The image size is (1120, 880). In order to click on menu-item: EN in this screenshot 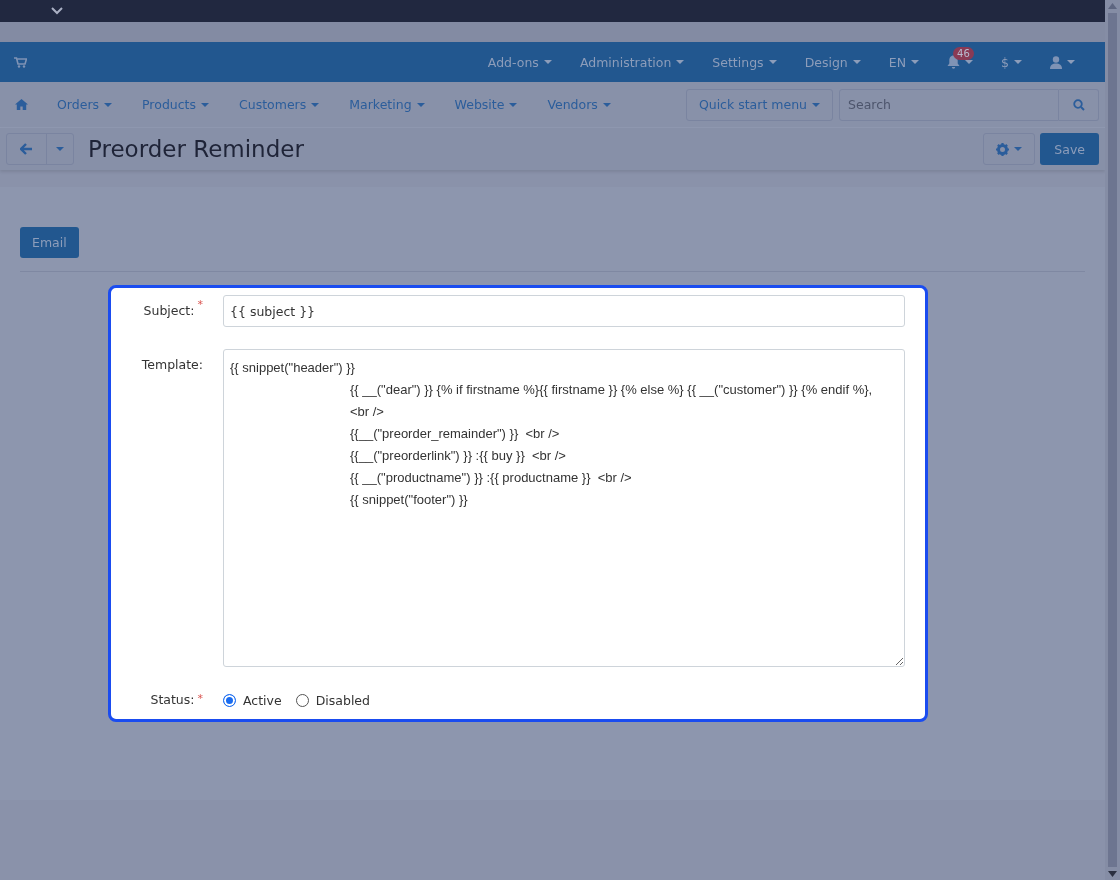, I will do `click(904, 62)`.